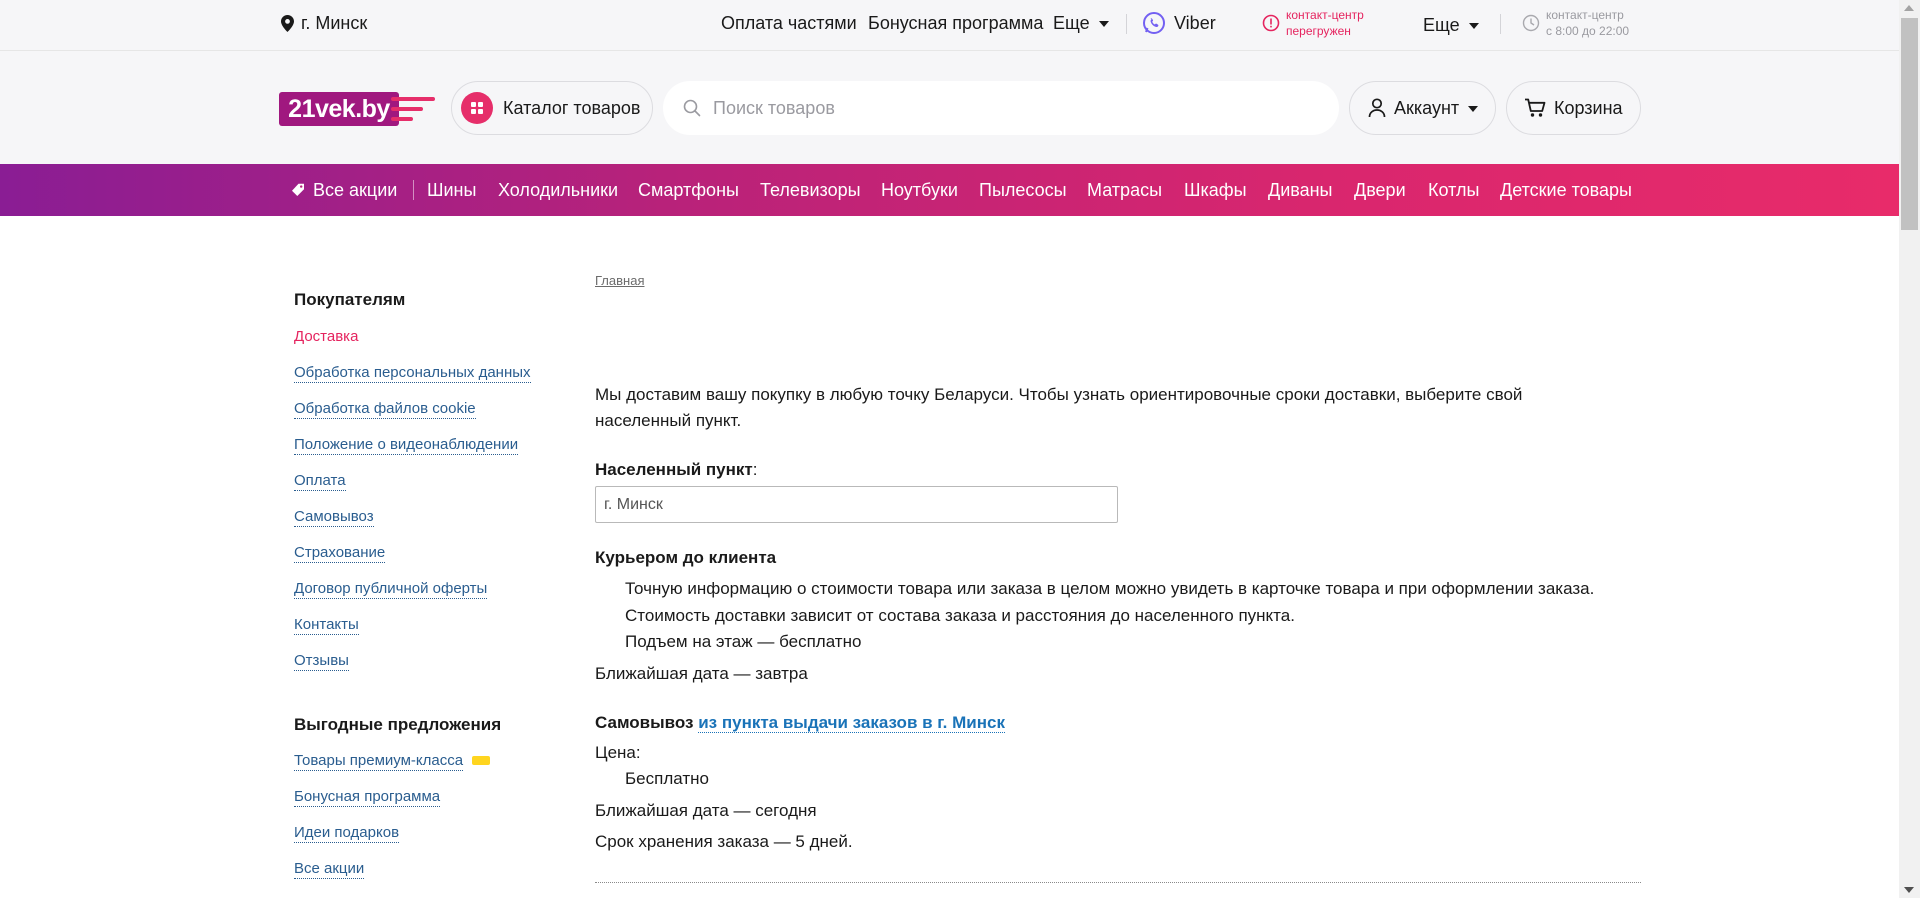 The width and height of the screenshot is (1920, 898). I want to click on user-icon, so click(1377, 108).